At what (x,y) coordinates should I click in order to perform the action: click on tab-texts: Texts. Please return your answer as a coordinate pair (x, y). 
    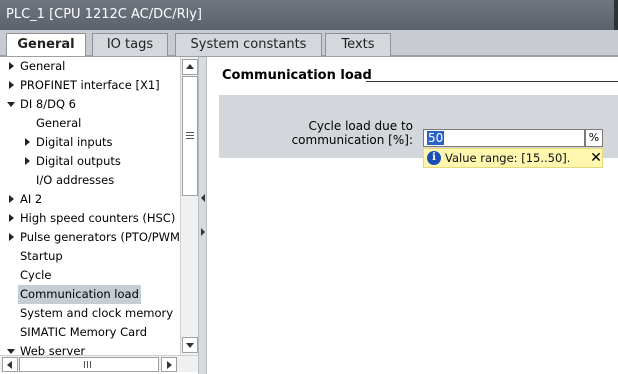
    Looking at the image, I should click on (358, 44).